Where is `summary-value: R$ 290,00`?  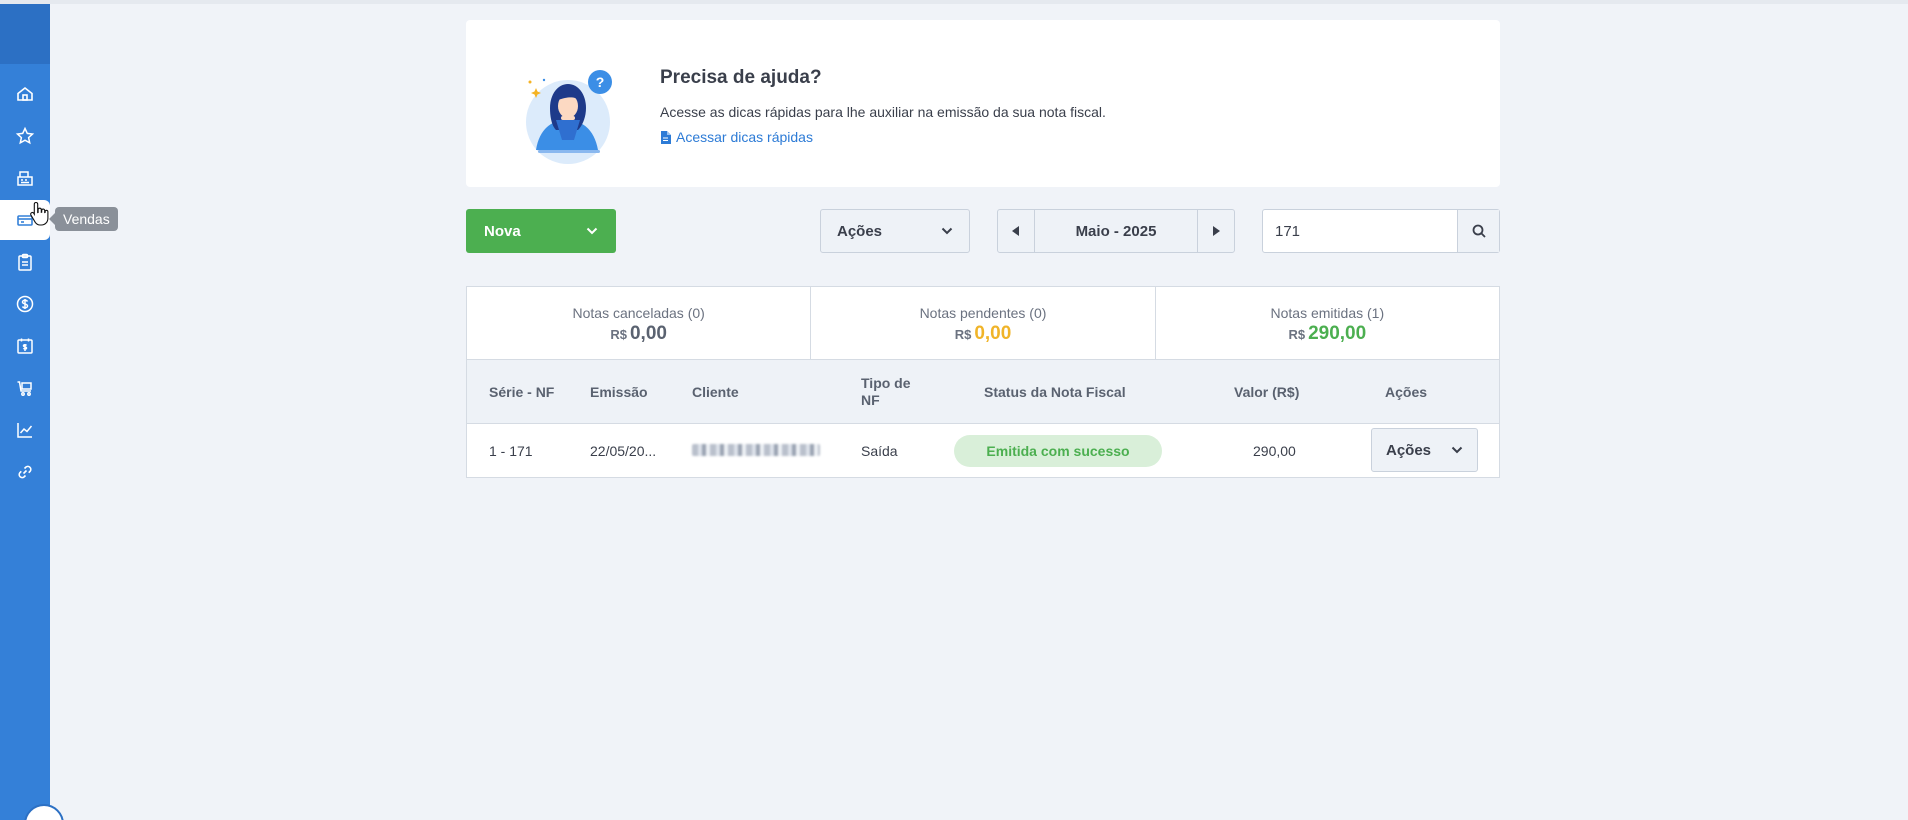
summary-value: R$ 290,00 is located at coordinates (1327, 334).